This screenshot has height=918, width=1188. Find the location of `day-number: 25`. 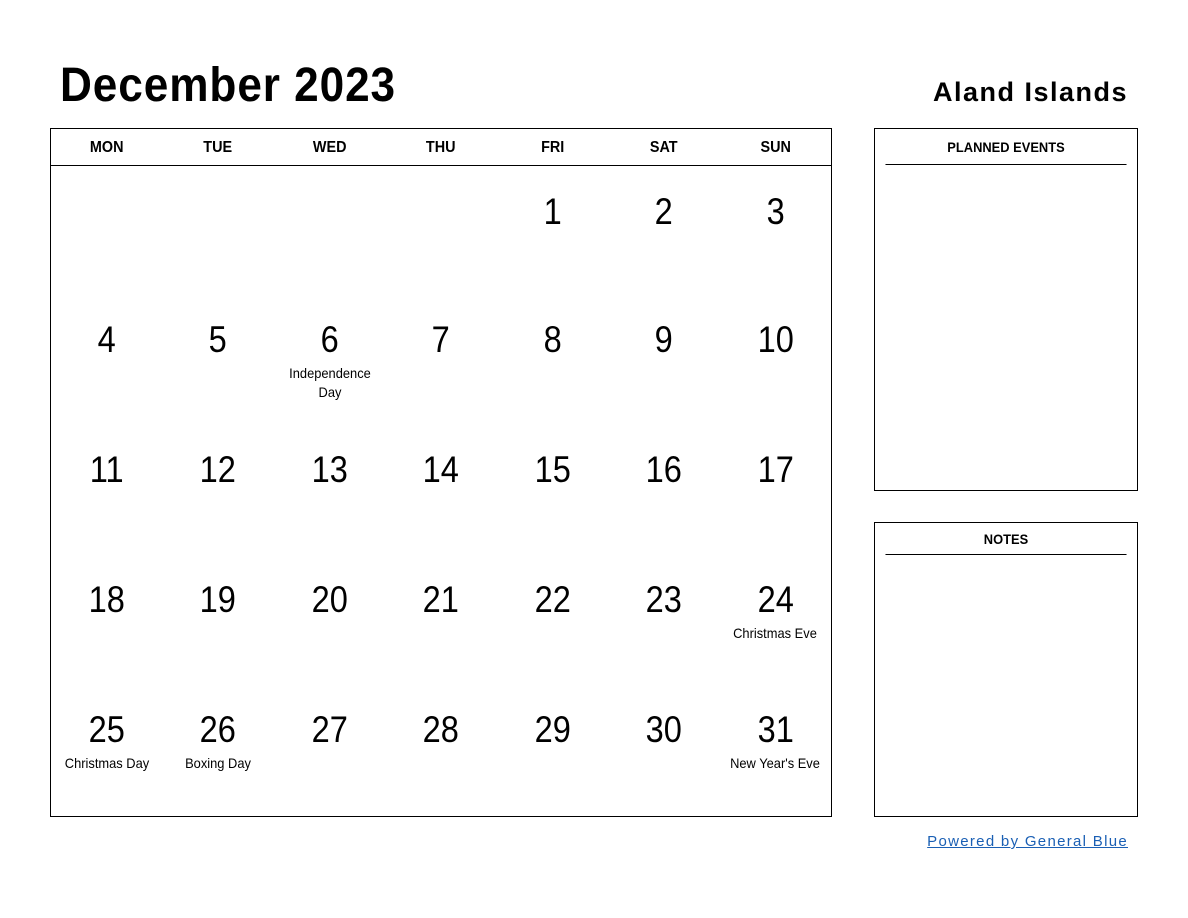

day-number: 25 is located at coordinates (106, 729).